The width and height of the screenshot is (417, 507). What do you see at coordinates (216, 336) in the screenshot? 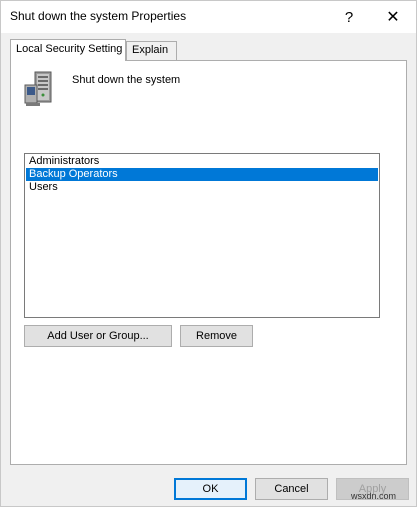
I see `remove-button: Remove` at bounding box center [216, 336].